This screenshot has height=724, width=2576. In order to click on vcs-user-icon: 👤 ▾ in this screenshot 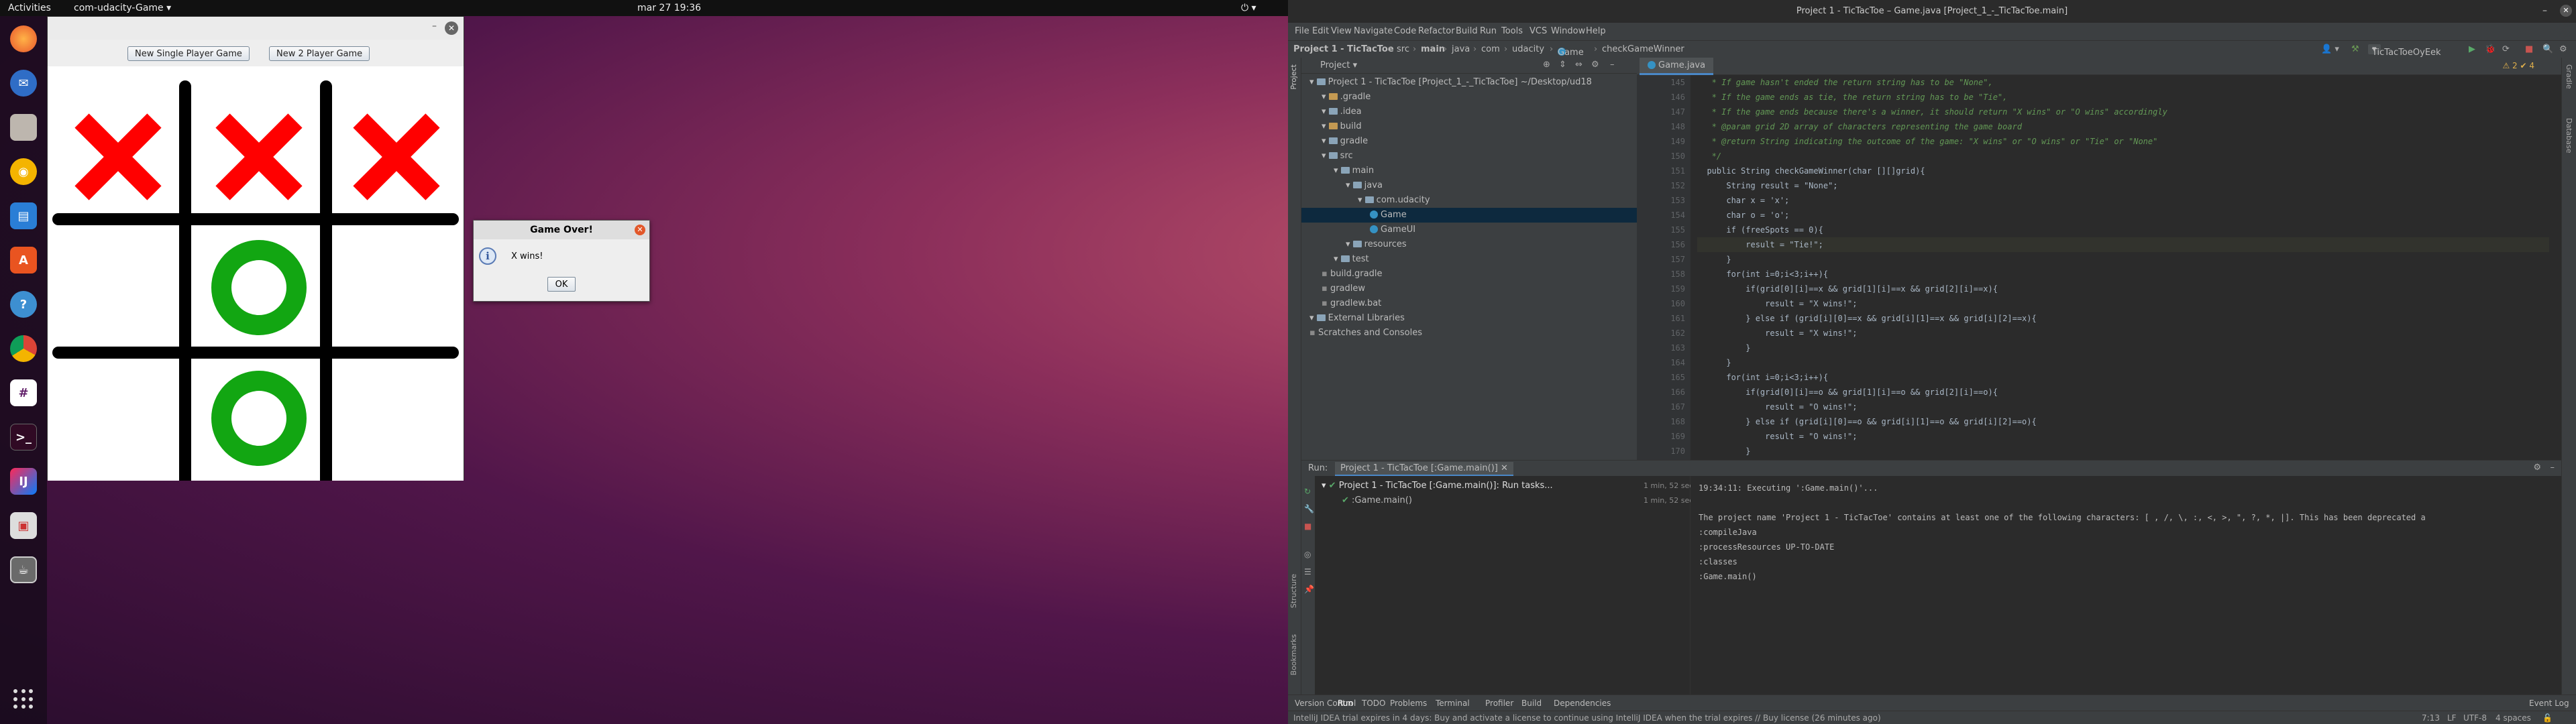, I will do `click(2330, 49)`.